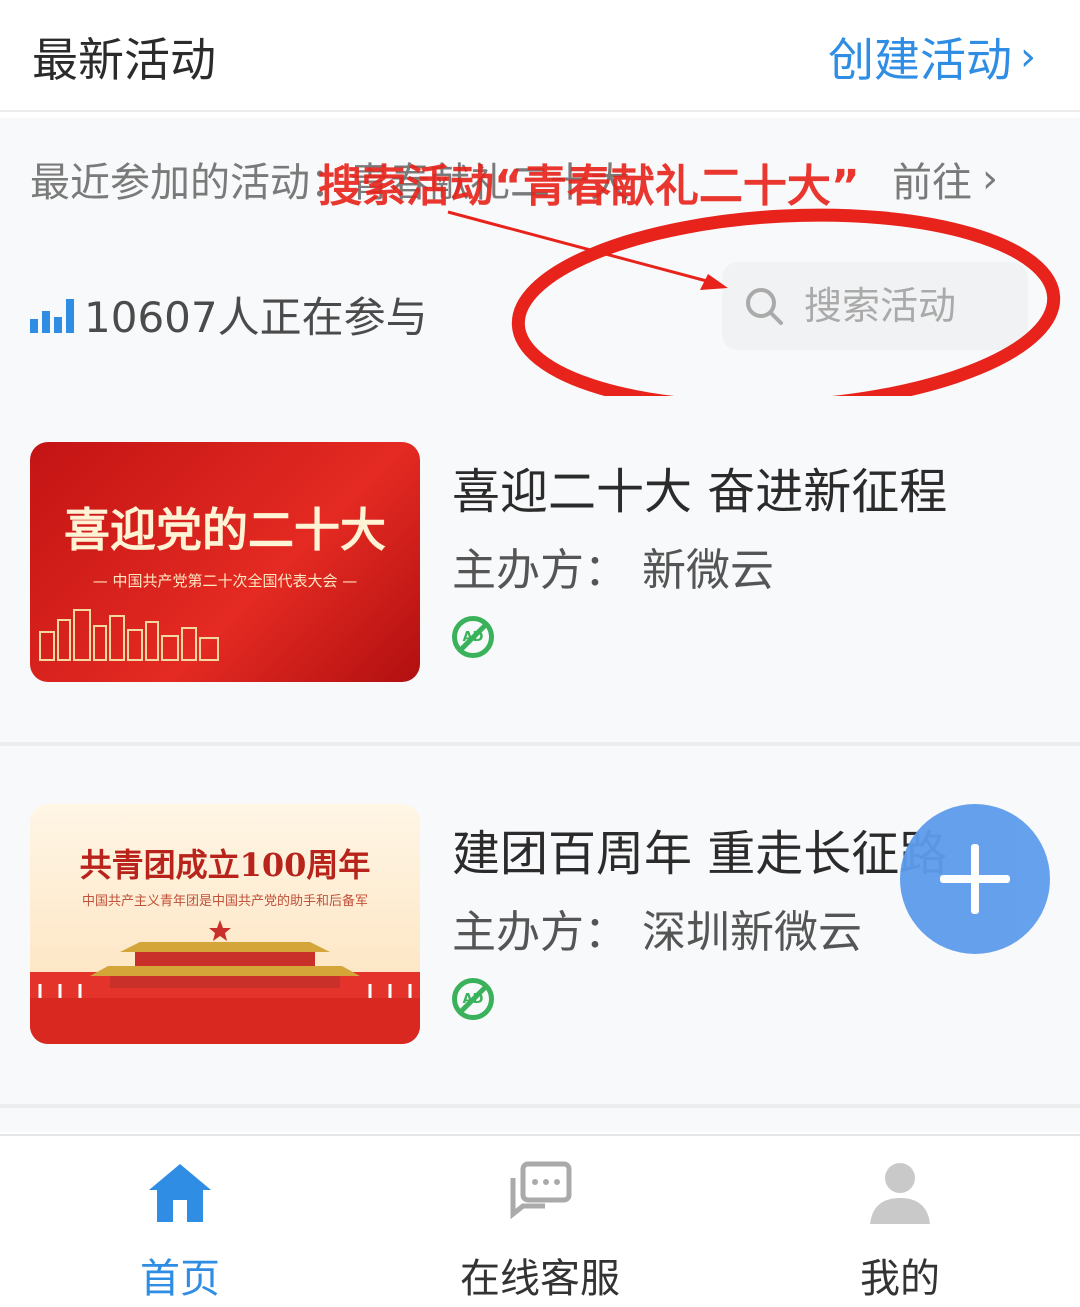 Image resolution: width=1080 pixels, height=1307 pixels. Describe the element at coordinates (589, 186) in the screenshot. I see `annotation-text: 搜索活动“青春献礼二十大”` at that location.